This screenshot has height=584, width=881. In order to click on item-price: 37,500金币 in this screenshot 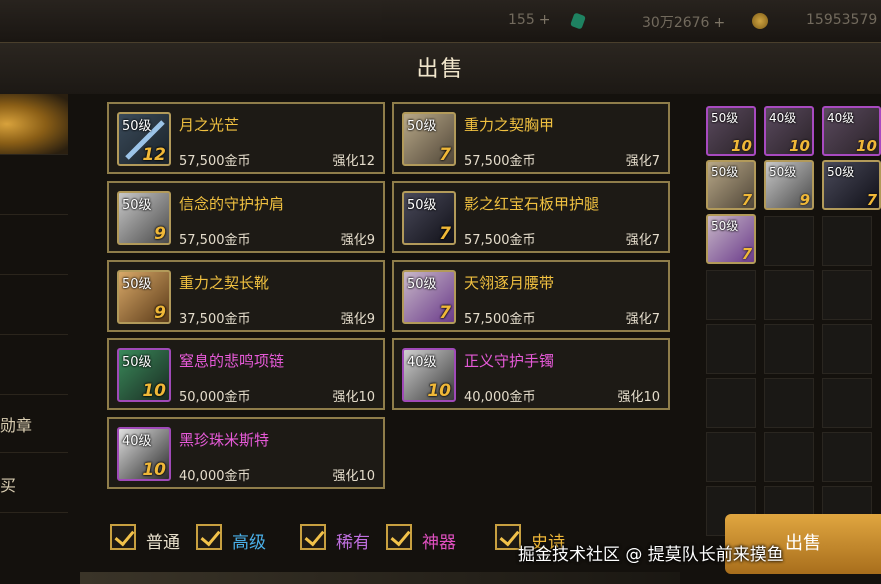, I will do `click(215, 319)`.